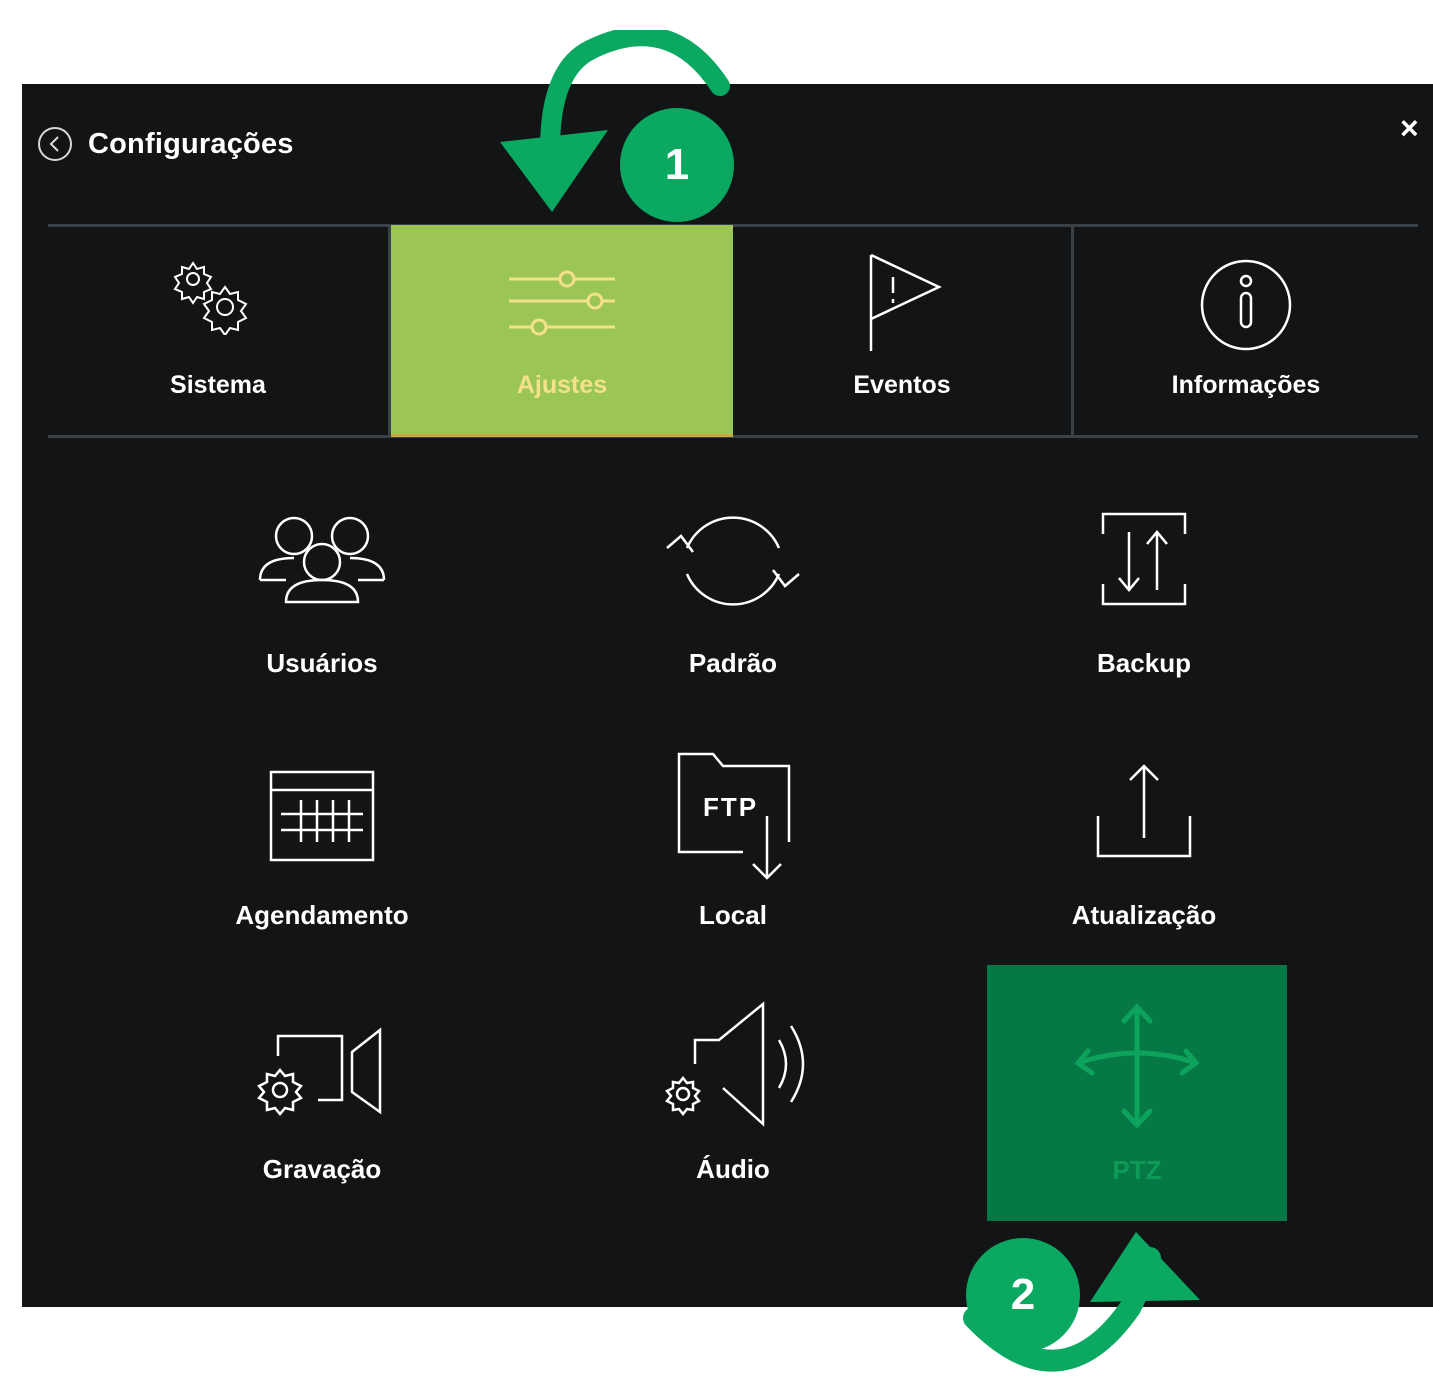  What do you see at coordinates (905, 302) in the screenshot?
I see `flag-icon` at bounding box center [905, 302].